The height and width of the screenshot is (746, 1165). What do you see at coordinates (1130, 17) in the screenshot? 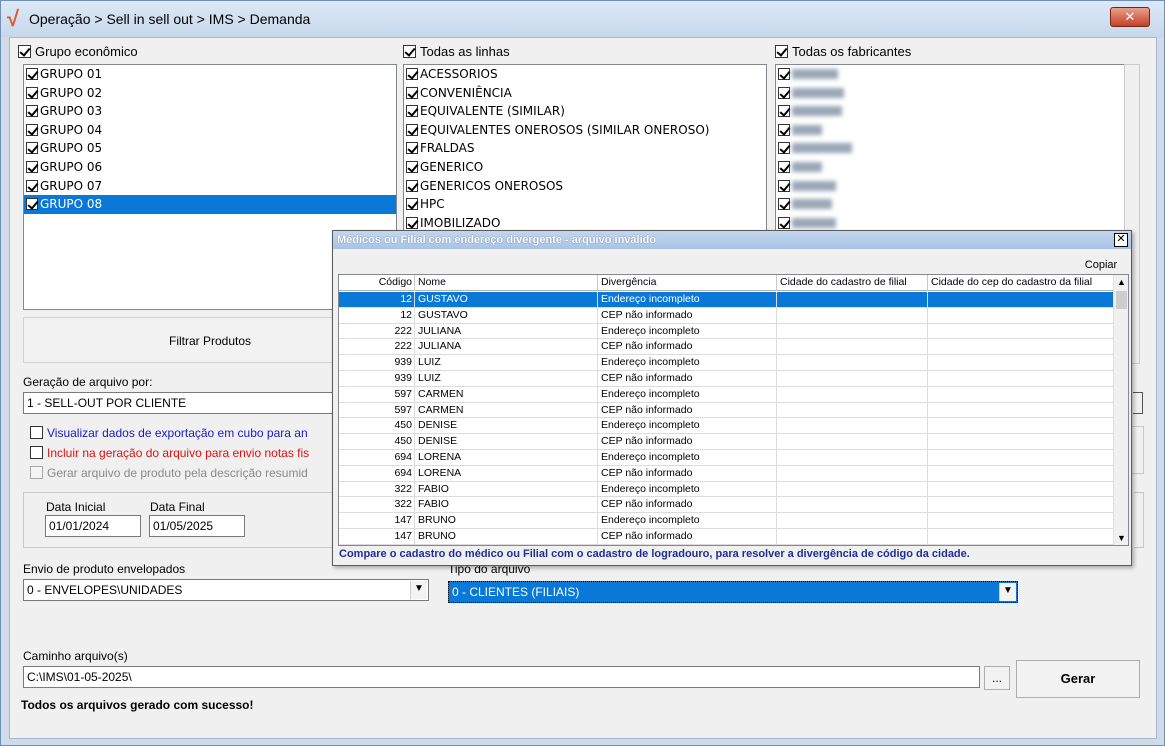
I see `close-window-button: ✕` at bounding box center [1130, 17].